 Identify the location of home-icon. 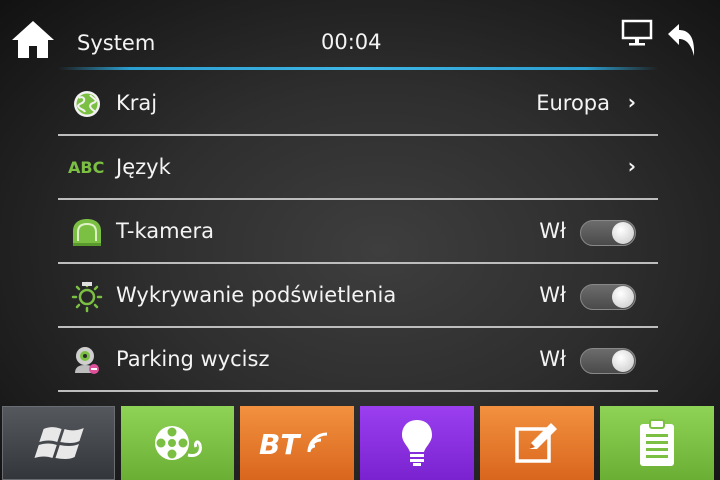
(33, 39).